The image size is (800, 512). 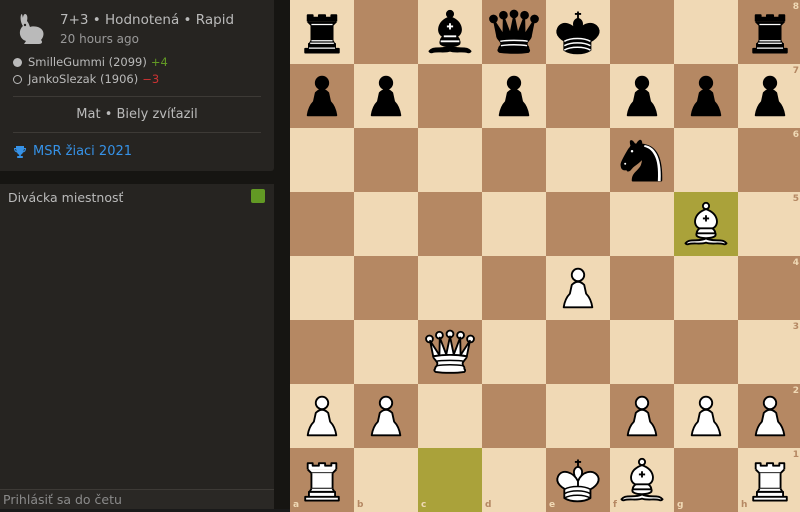 I want to click on square-e8, so click(x=578, y=32).